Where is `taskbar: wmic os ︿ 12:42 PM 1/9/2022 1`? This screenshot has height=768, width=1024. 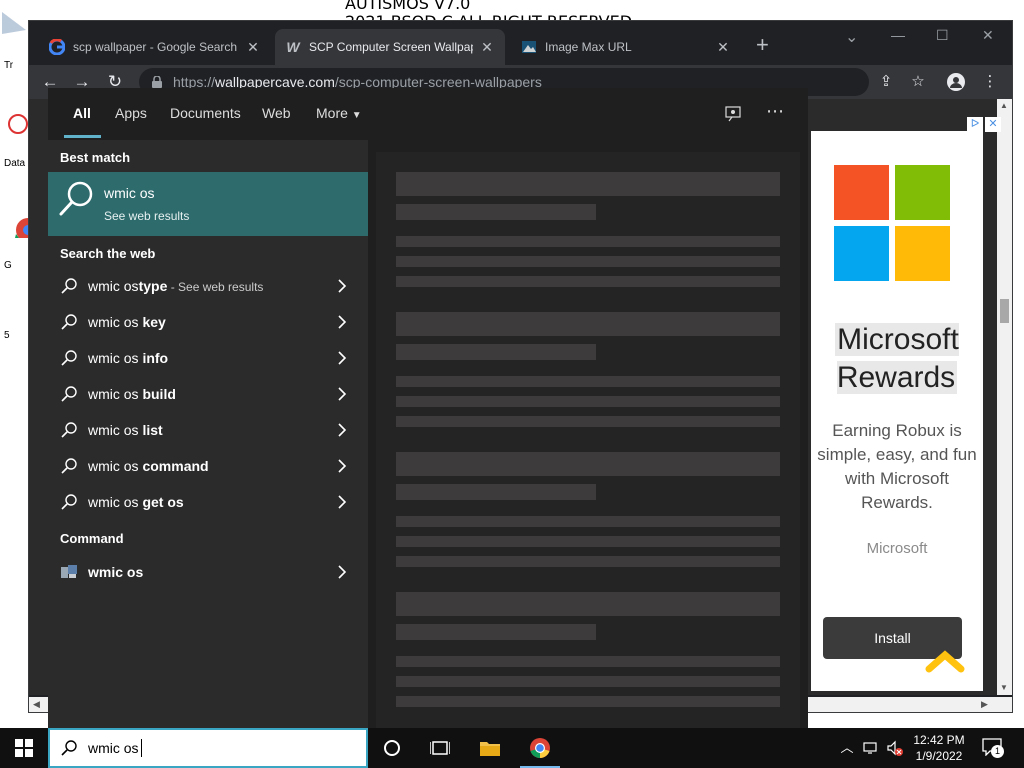
taskbar: wmic os ︿ 12:42 PM 1/9/2022 1 is located at coordinates (512, 748).